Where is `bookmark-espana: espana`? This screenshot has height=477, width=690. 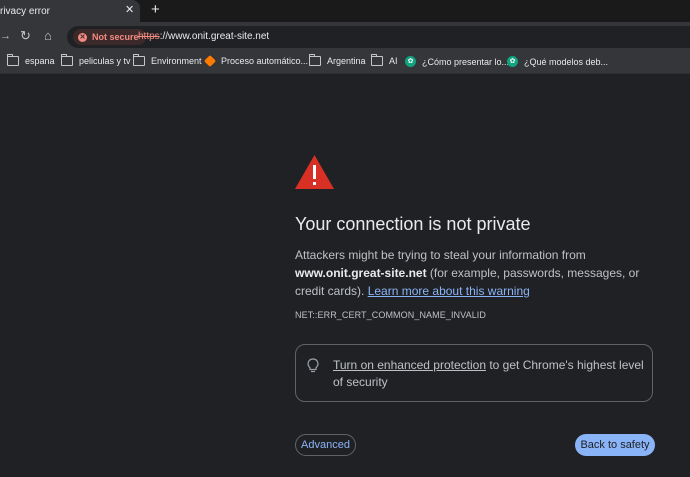 bookmark-espana: espana is located at coordinates (31, 60).